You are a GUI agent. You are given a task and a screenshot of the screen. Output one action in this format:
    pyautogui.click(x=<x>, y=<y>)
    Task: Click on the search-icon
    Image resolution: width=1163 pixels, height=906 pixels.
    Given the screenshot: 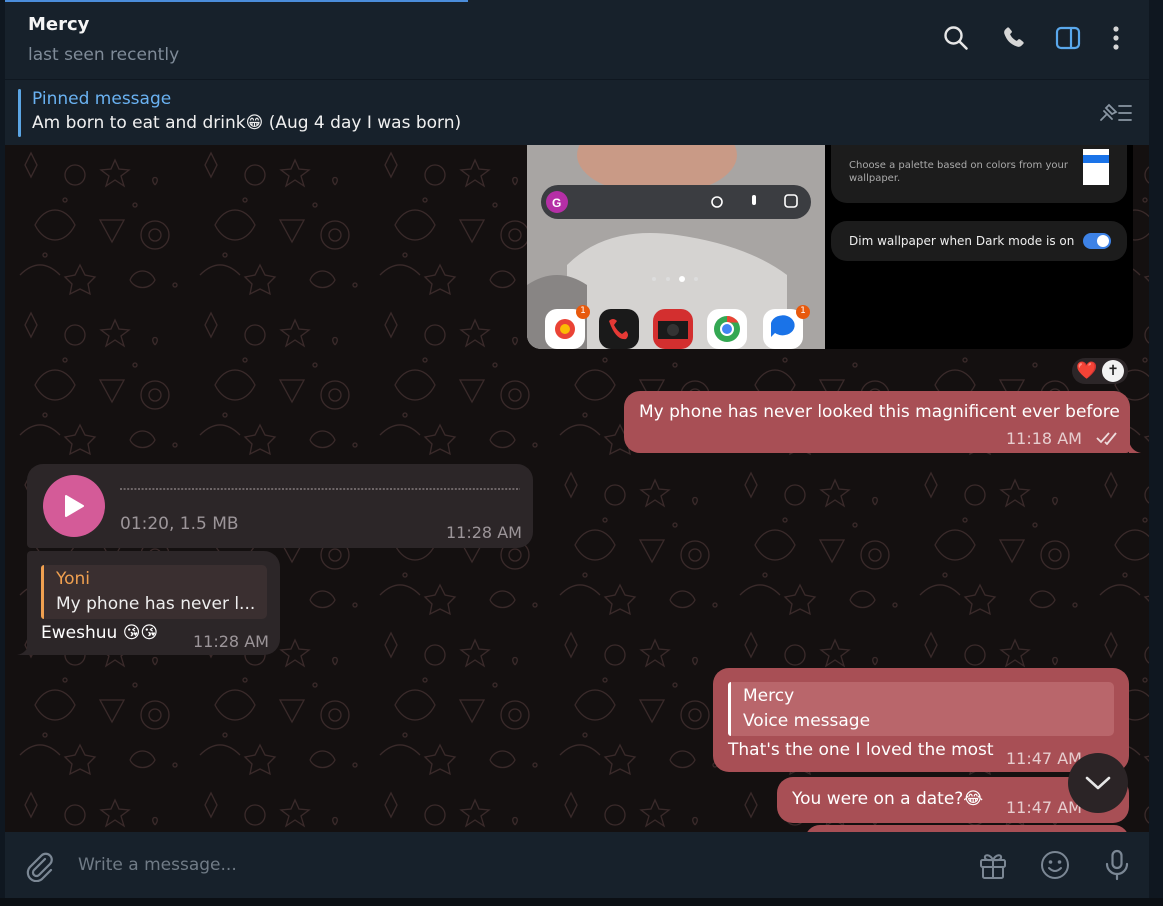 What is the action you would take?
    pyautogui.click(x=956, y=38)
    